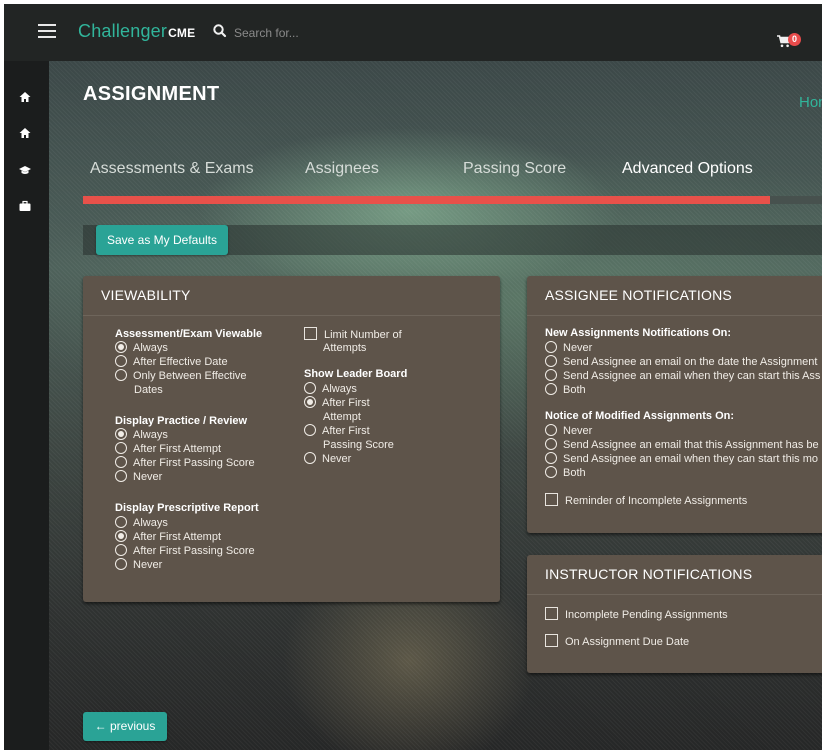 This screenshot has width=822, height=750. I want to click on save-defaults-button: Save as My Defaults, so click(162, 240).